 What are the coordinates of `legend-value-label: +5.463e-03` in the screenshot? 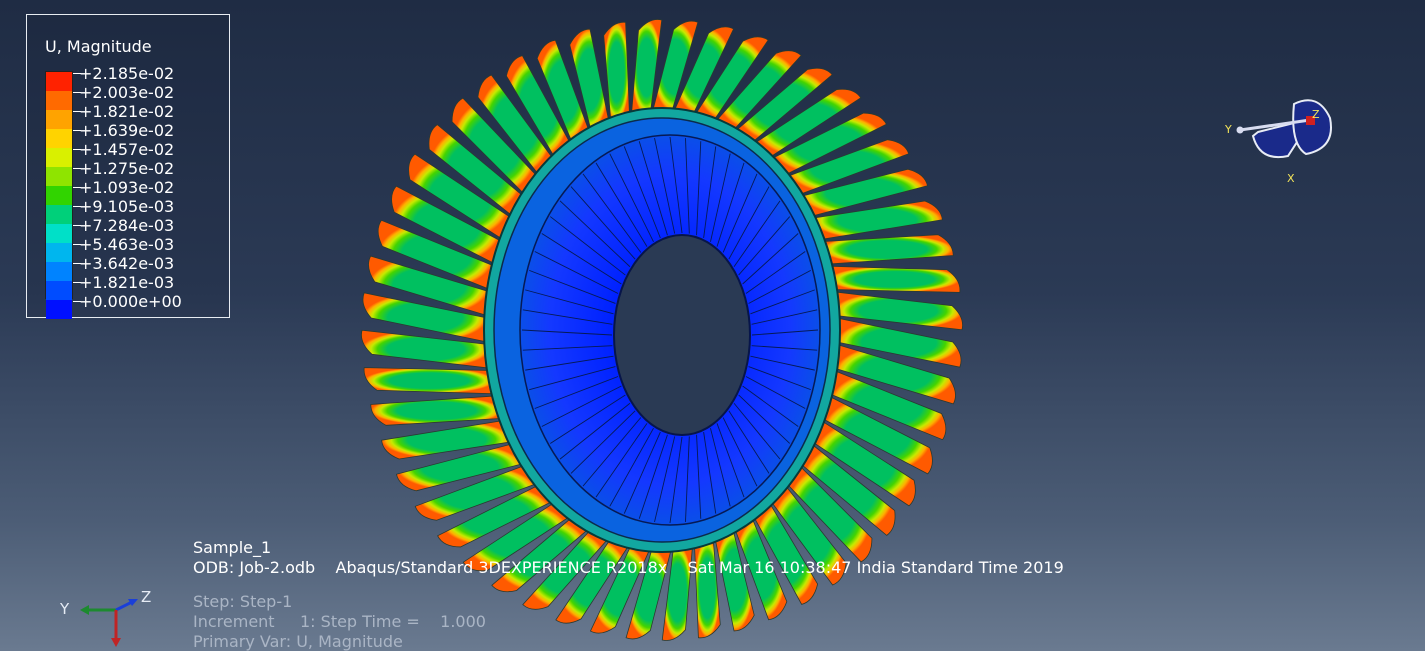 It's located at (127, 244).